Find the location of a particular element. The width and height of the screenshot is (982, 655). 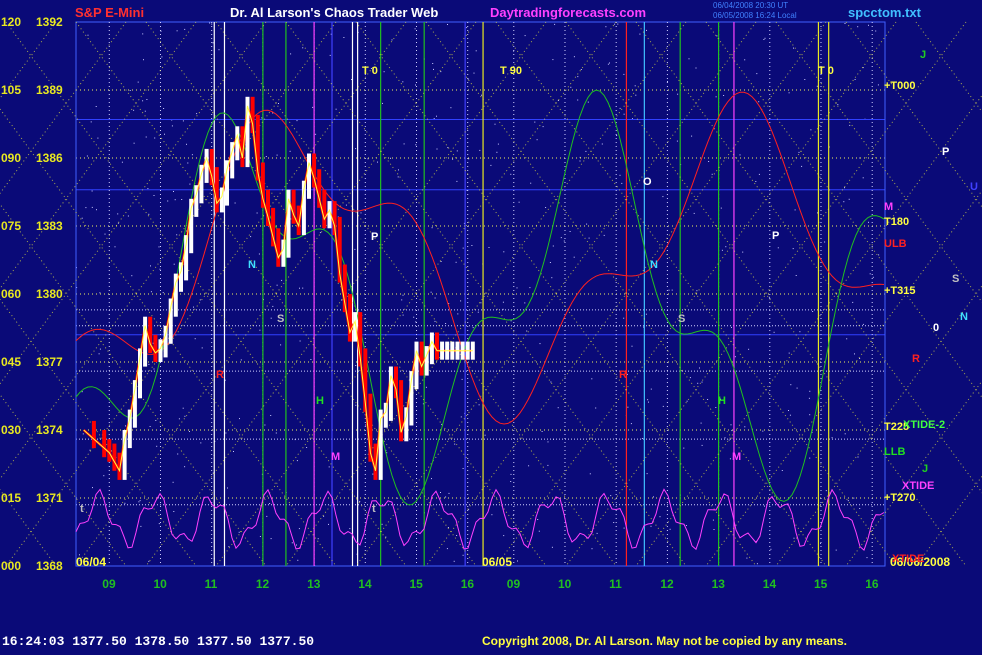

y-right-label: 1383 is located at coordinates (49, 226).